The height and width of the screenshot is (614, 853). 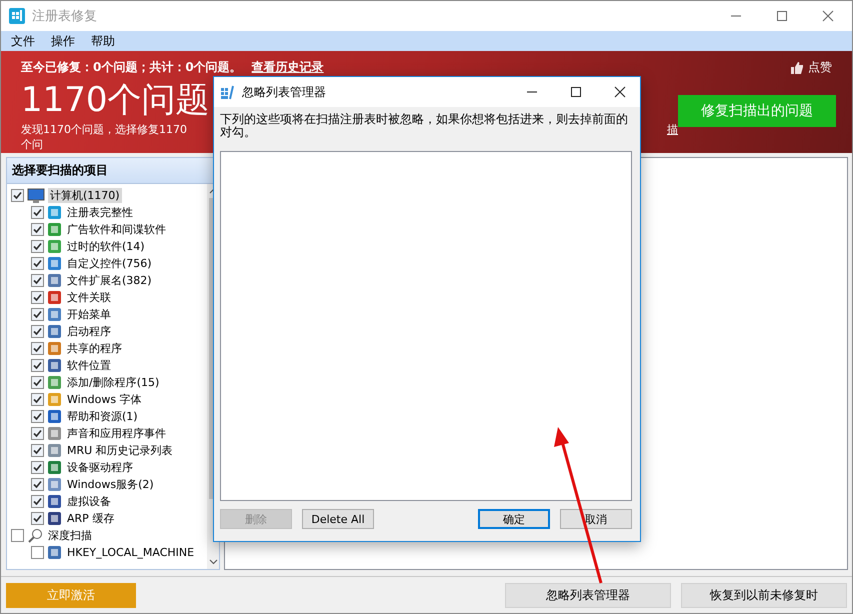 I want to click on tree-item: 广告软件和间谍软件, so click(x=116, y=229).